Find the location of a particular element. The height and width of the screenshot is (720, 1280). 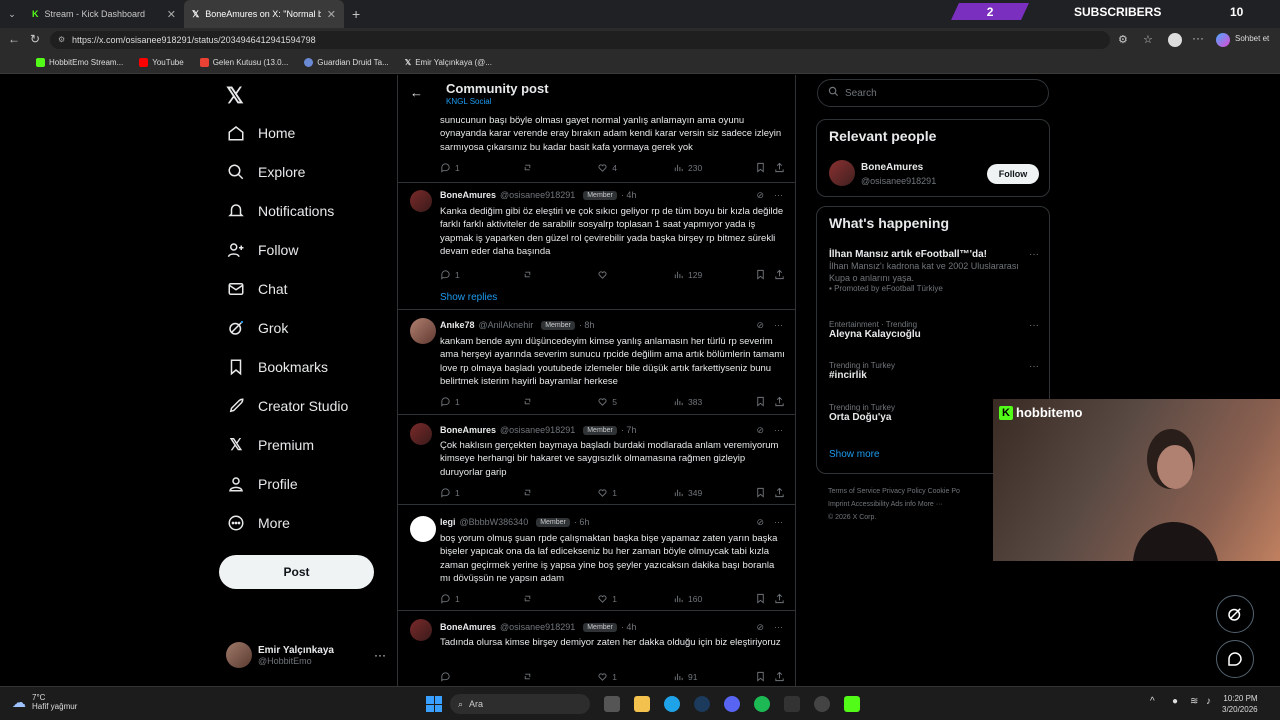

like-button: 5 is located at coordinates (635, 401).